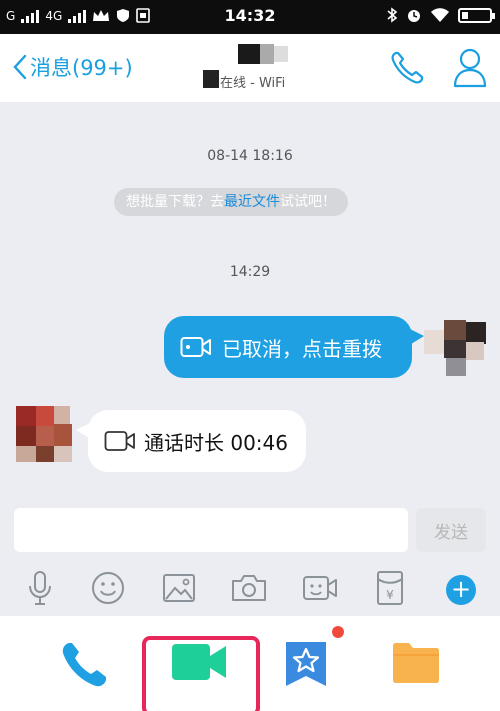 The width and height of the screenshot is (500, 711). I want to click on input-row: 发送, so click(250, 531).